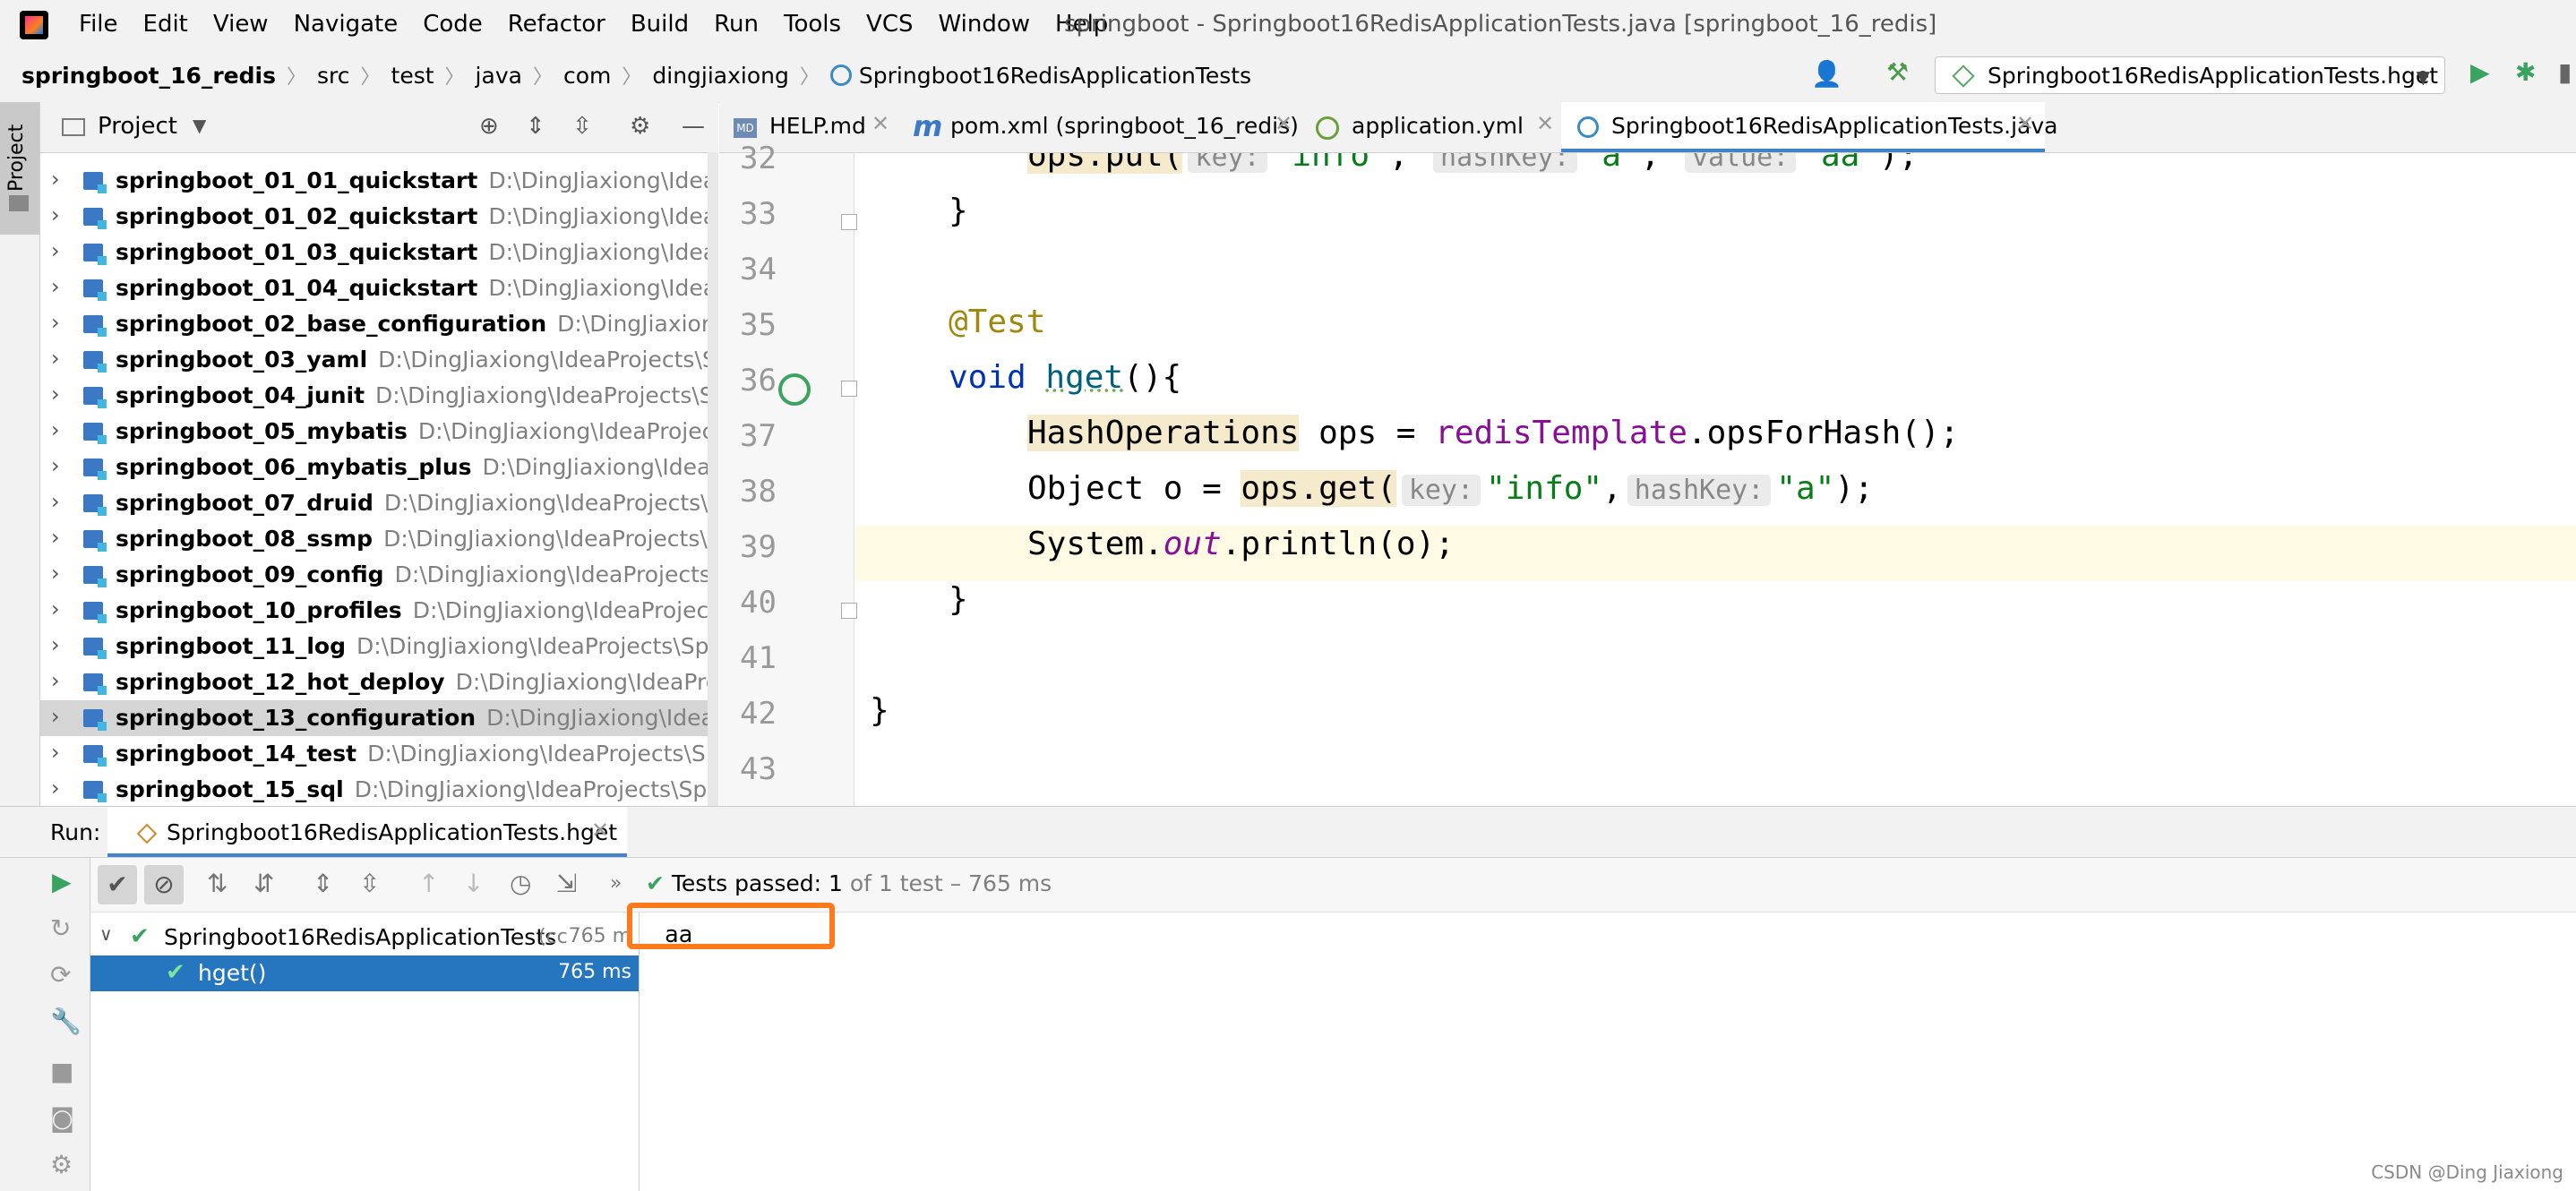 The width and height of the screenshot is (2576, 1191). Describe the element at coordinates (736, 24) in the screenshot. I see `menu-run: Run` at that location.